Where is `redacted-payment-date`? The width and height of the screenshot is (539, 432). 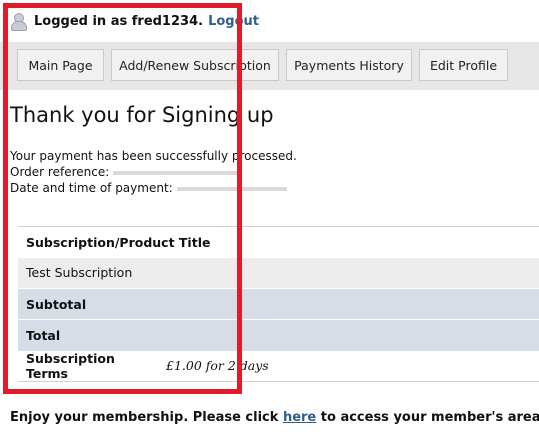 redacted-payment-date is located at coordinates (231, 188).